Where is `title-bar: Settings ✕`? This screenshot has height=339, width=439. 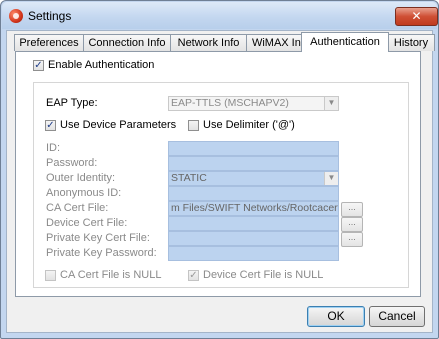
title-bar: Settings ✕ is located at coordinates (220, 15).